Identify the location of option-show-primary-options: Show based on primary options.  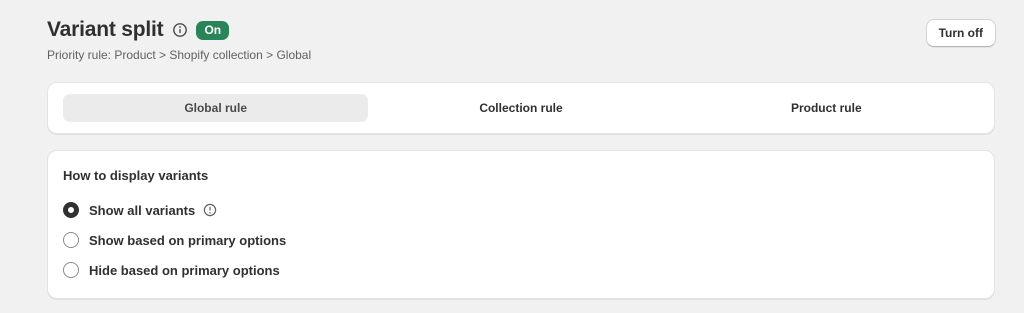
(521, 240).